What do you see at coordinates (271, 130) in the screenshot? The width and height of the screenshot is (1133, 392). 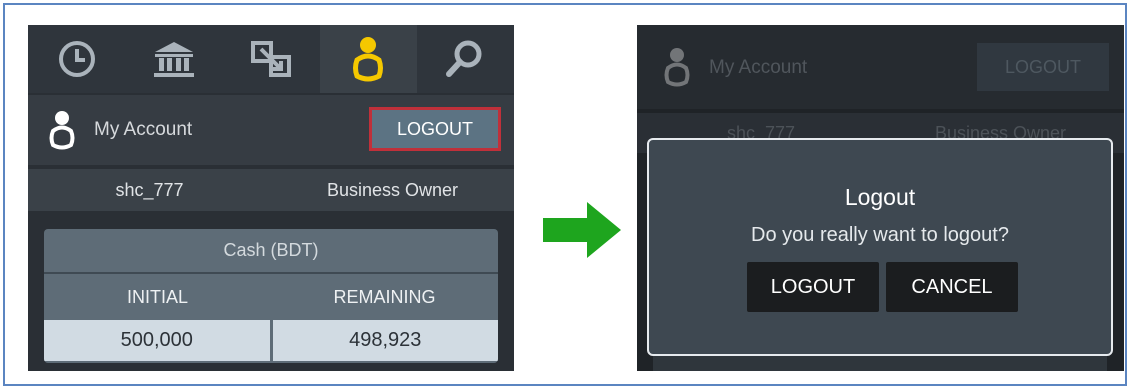 I see `account-header: My Account LOGOUT` at bounding box center [271, 130].